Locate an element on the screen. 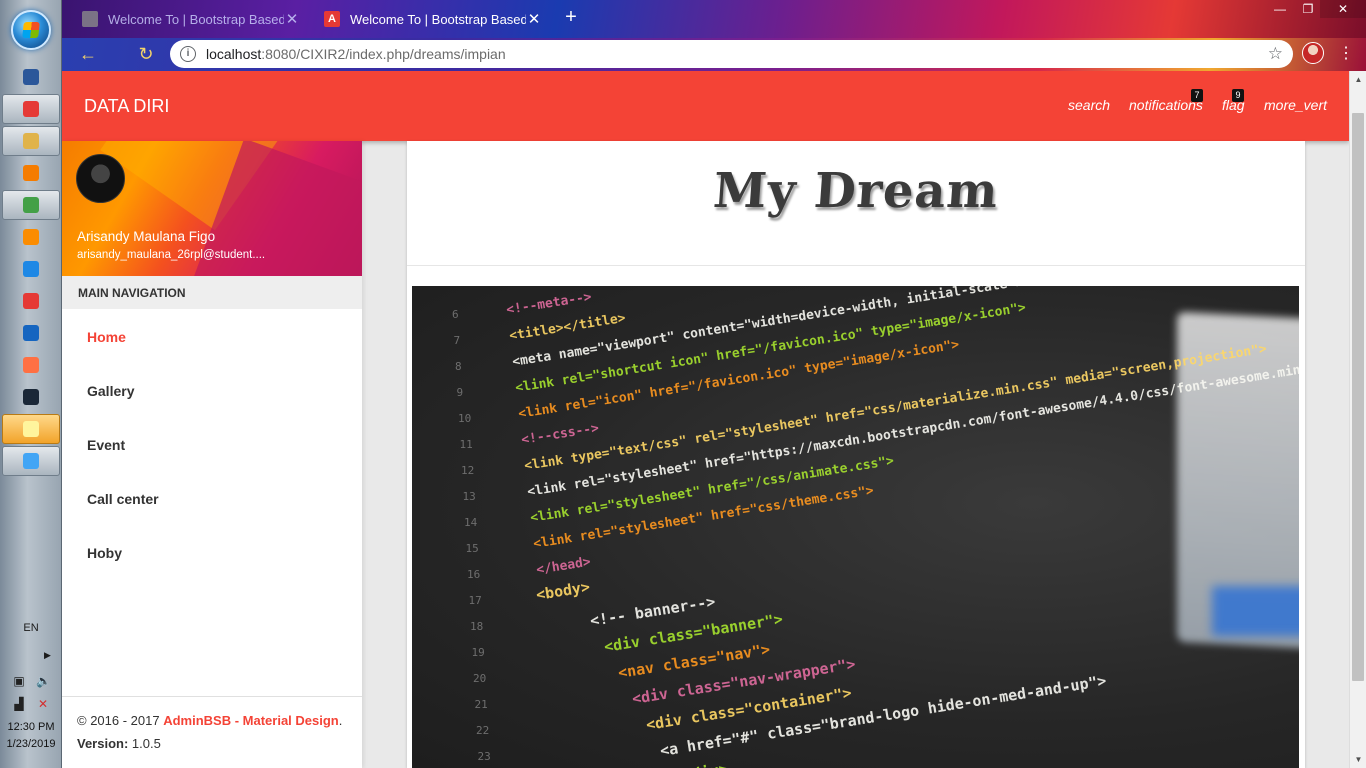 This screenshot has width=1366, height=768. sidebar-item-hoby: Hoby is located at coordinates (104, 553).